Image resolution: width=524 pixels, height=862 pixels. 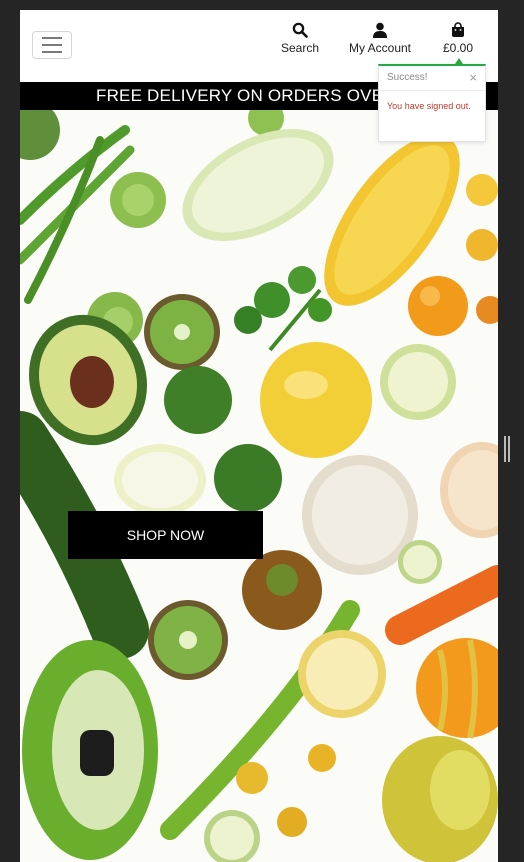 What do you see at coordinates (458, 29) in the screenshot?
I see `shopping-bag-icon` at bounding box center [458, 29].